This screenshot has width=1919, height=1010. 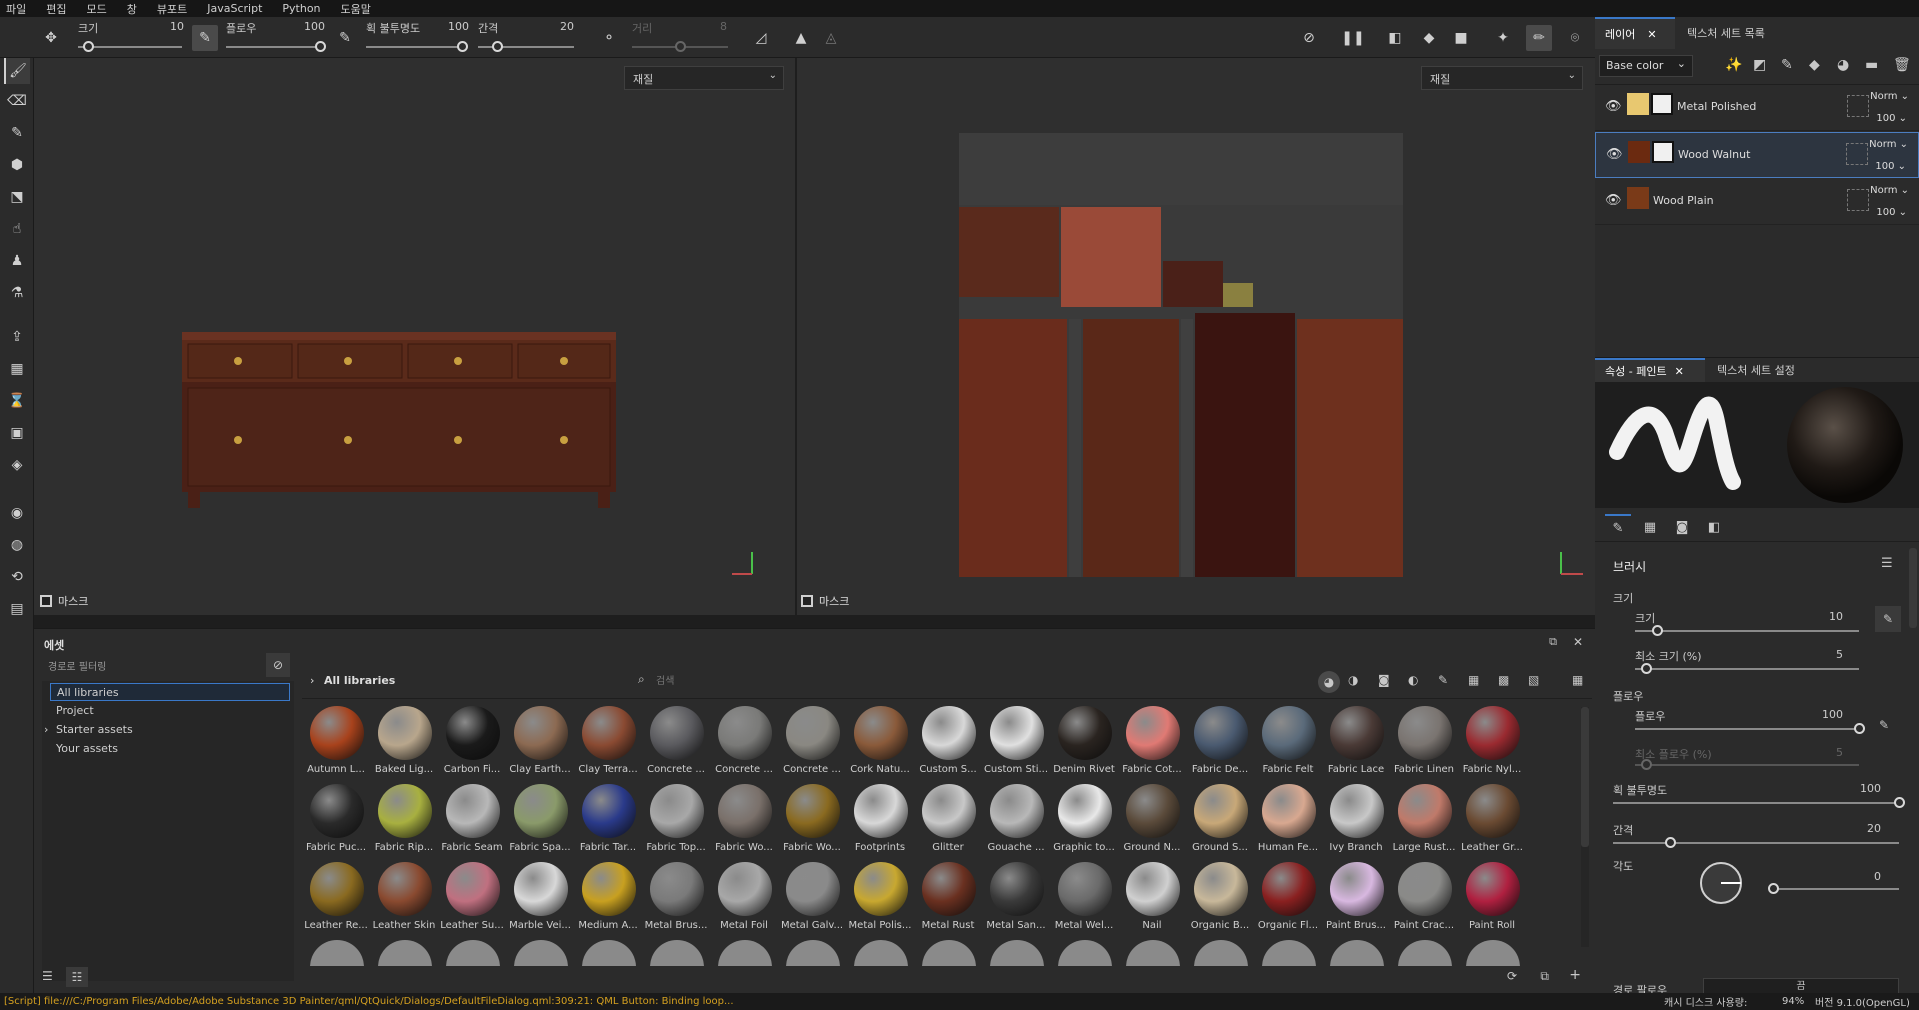 I want to click on tree-item: Your assets, so click(x=170, y=749).